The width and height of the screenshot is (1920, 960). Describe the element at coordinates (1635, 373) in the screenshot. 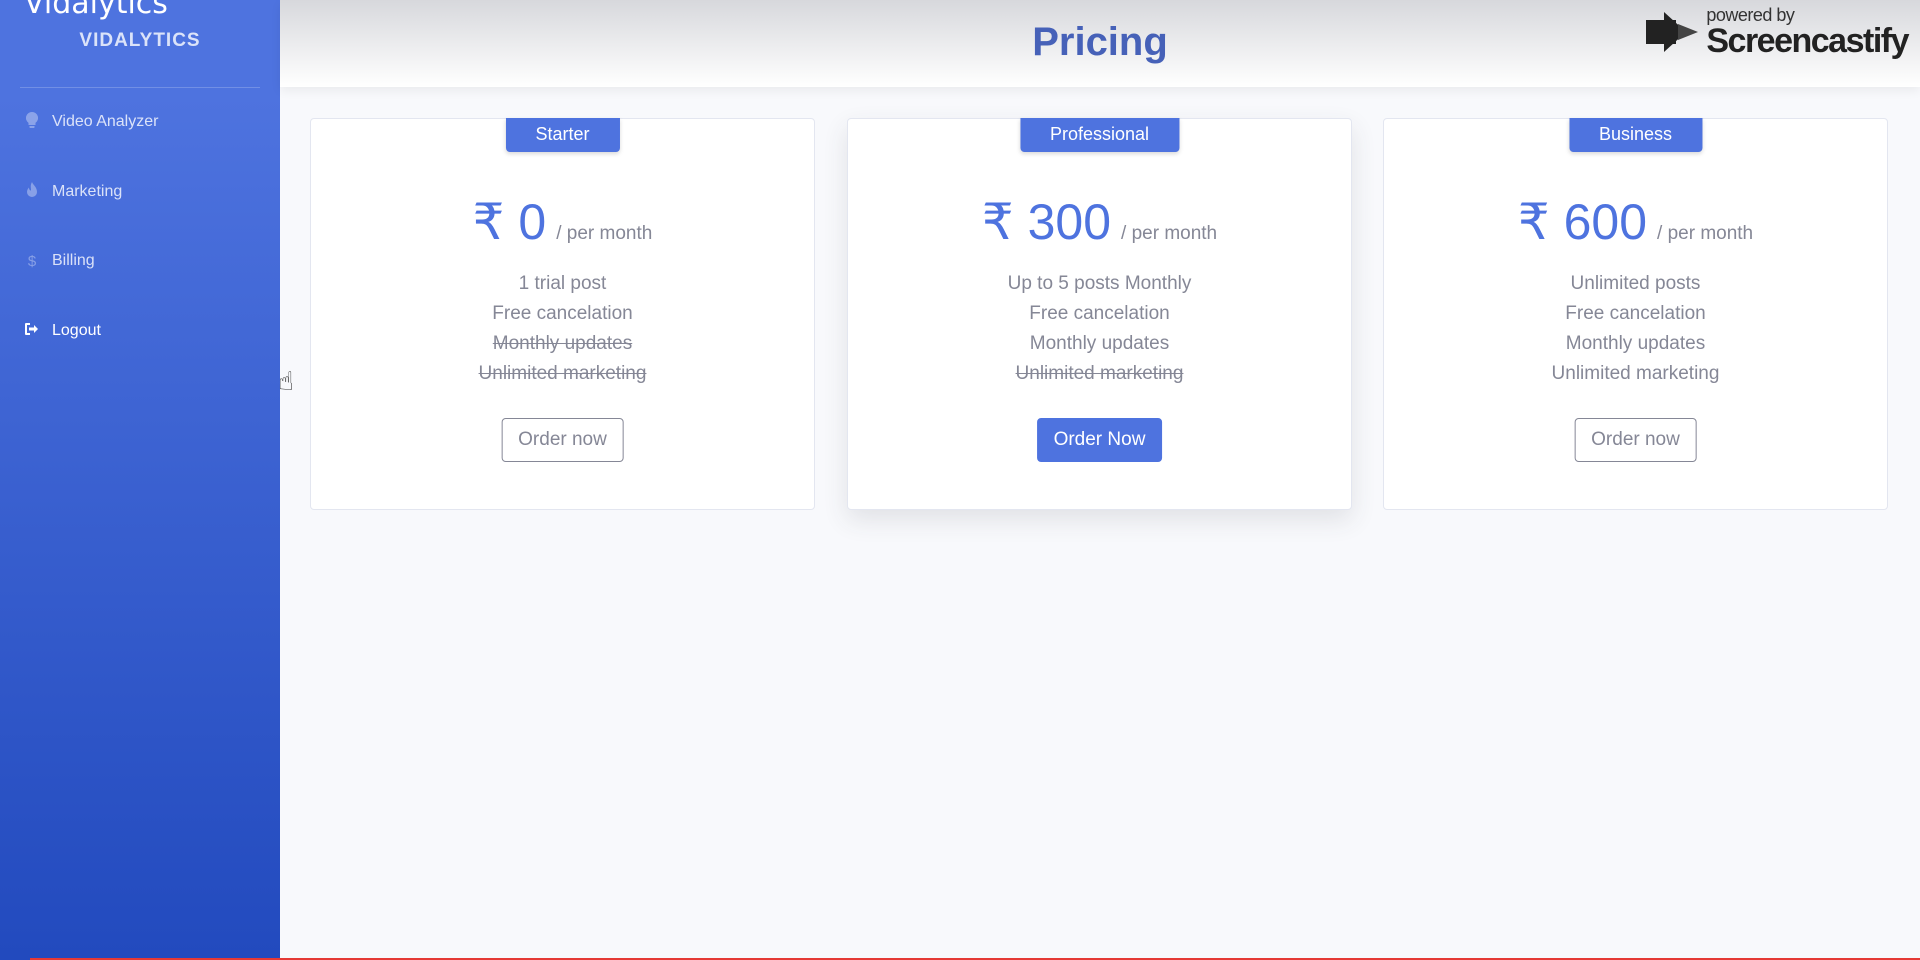

I see `feature-item: Unlimited marketing` at that location.